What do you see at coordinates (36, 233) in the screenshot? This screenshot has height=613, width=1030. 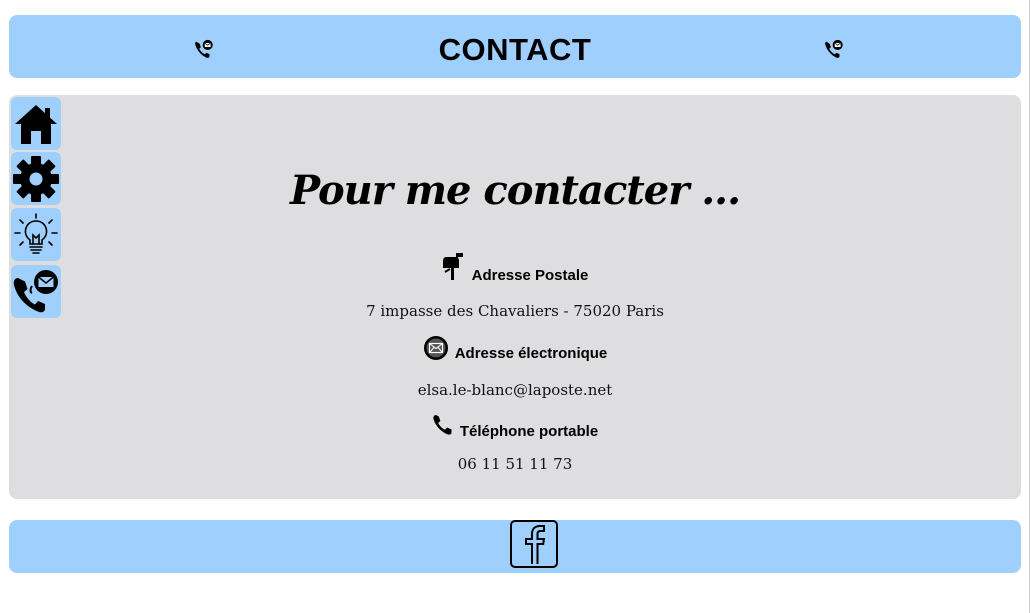 I see `lightbulb-icon` at bounding box center [36, 233].